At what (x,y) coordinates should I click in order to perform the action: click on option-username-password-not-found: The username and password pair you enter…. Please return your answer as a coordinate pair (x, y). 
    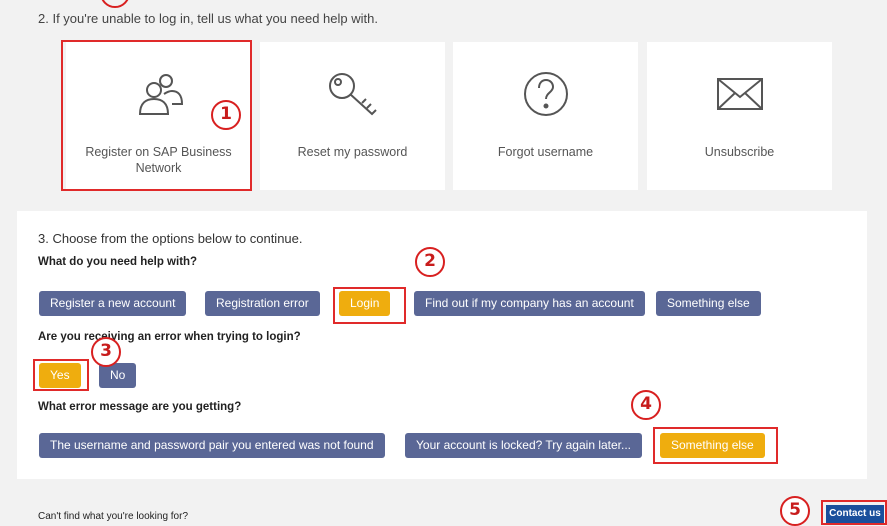
    Looking at the image, I should click on (212, 445).